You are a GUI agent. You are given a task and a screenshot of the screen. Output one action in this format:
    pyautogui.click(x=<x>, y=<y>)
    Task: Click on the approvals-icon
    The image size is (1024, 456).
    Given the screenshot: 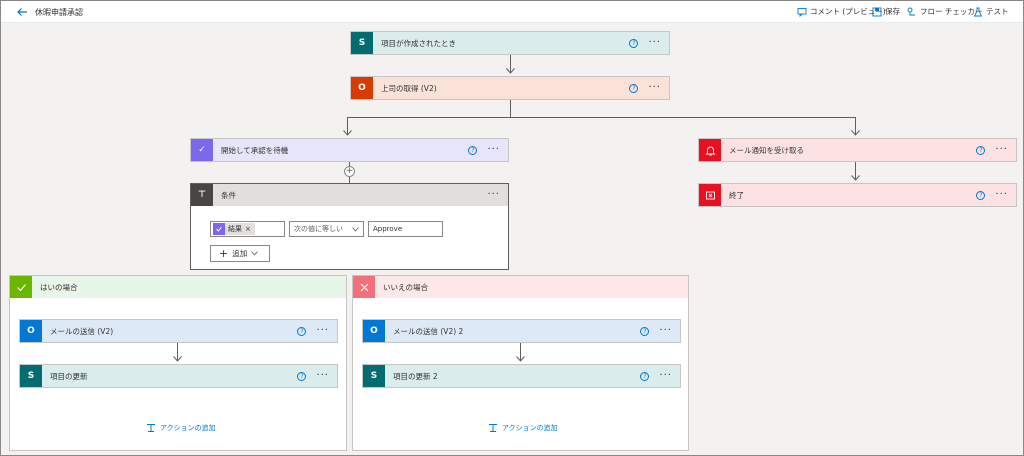 What is the action you would take?
    pyautogui.click(x=219, y=229)
    